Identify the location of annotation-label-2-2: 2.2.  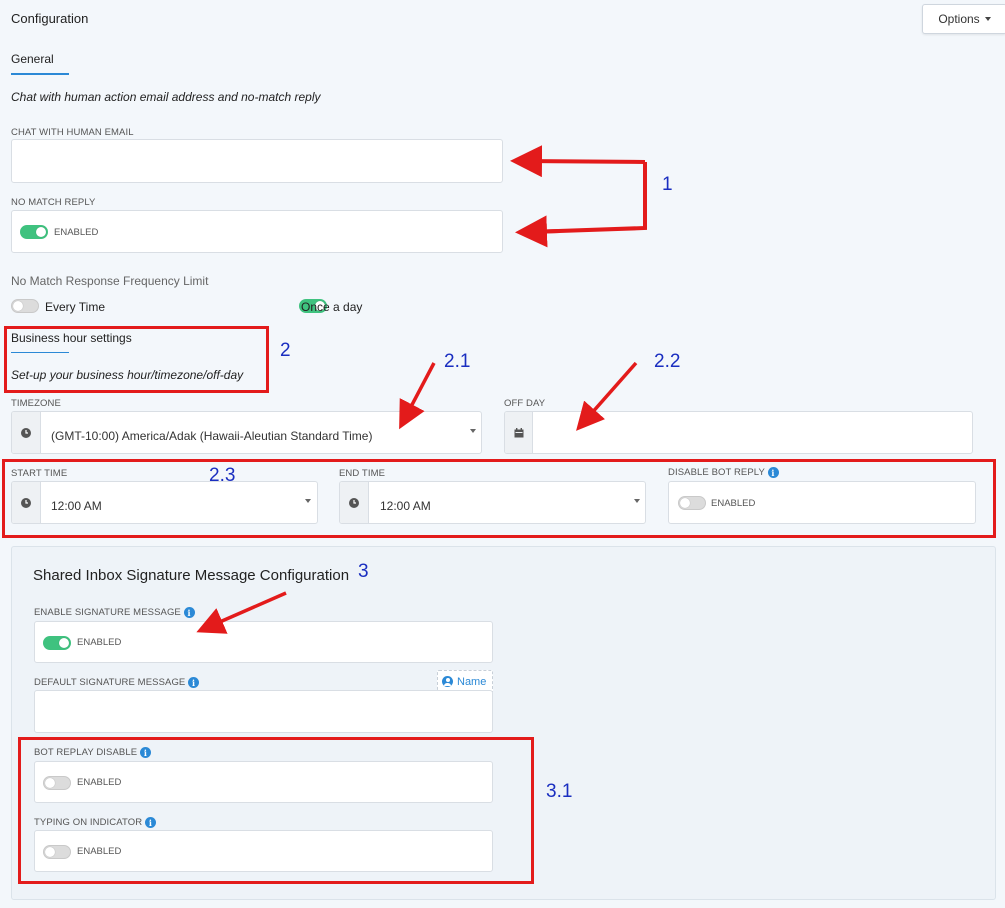
(667, 361).